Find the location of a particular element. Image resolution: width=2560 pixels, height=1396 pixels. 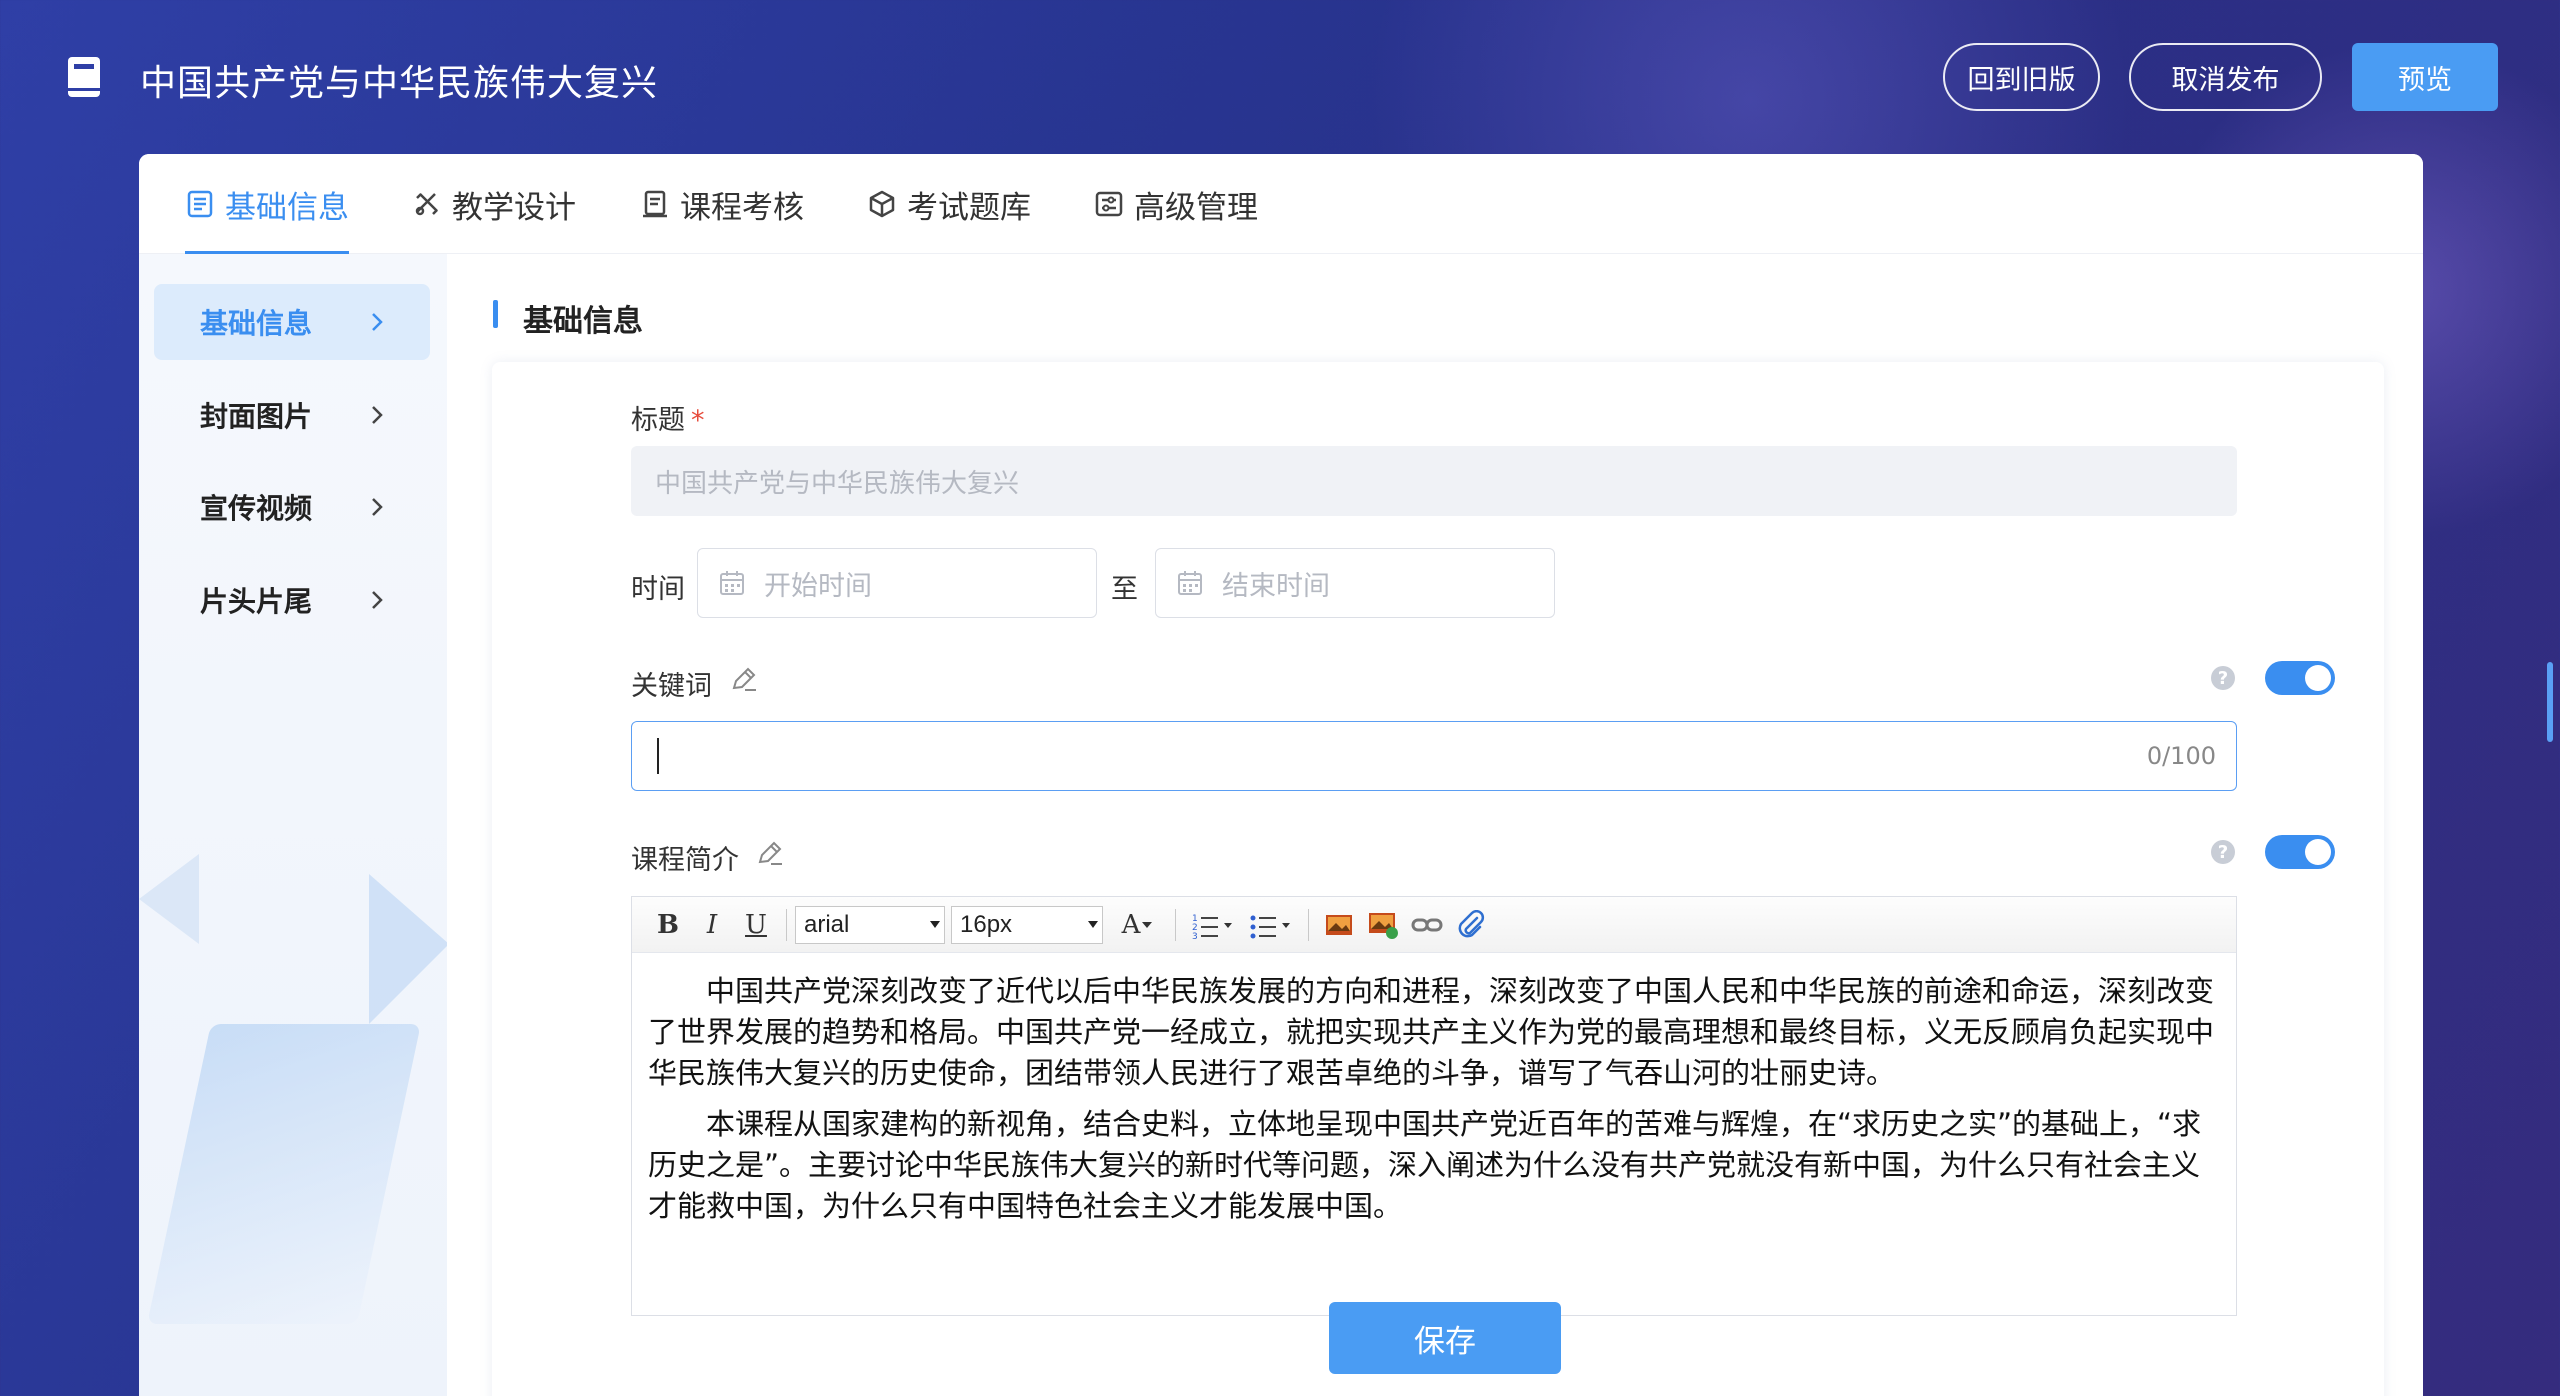

sidebar-item-label: 片头片尾 is located at coordinates (256, 601).